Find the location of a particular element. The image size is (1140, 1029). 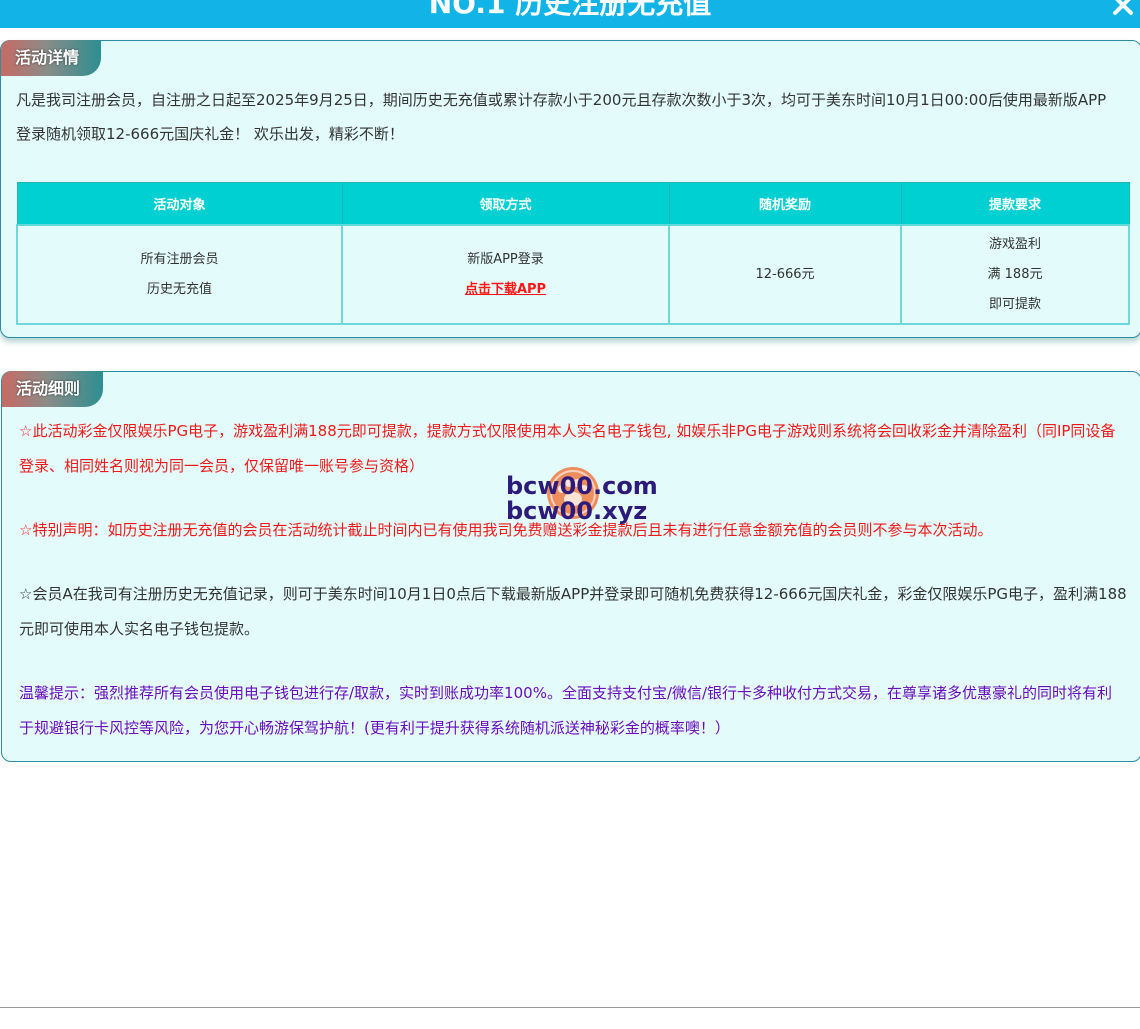

bottom-divider is located at coordinates (570, 1007).